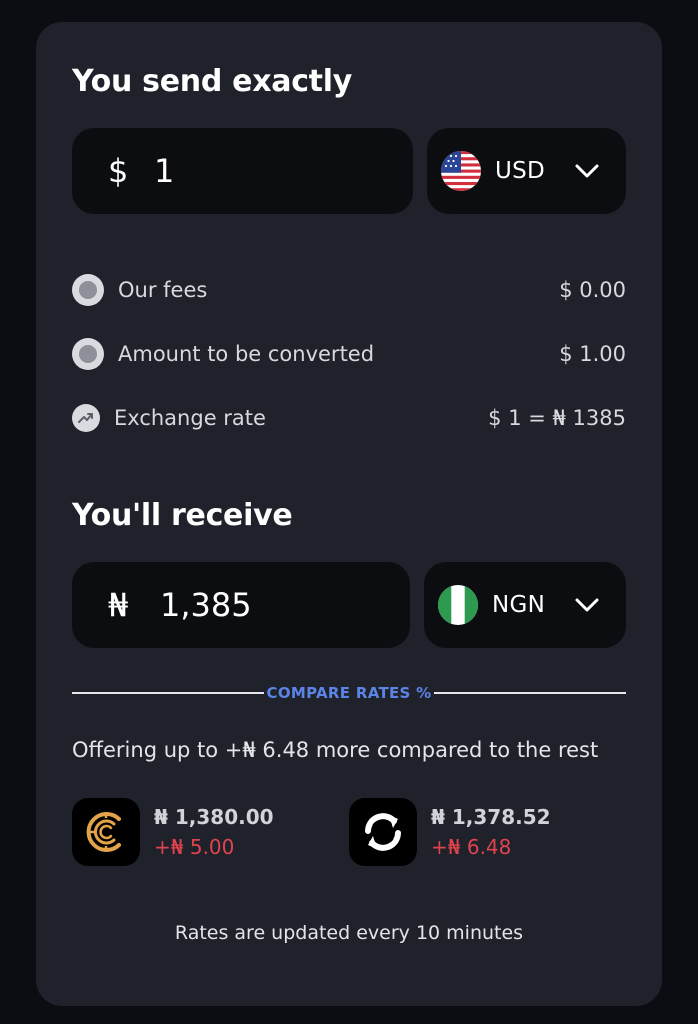  Describe the element at coordinates (471, 847) in the screenshot. I see `provider-diff: +₦ 6.48` at that location.